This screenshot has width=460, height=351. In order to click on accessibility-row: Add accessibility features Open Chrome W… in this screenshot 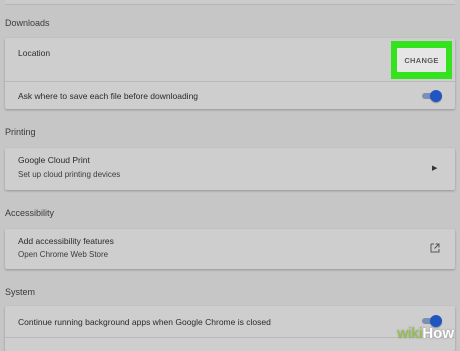, I will do `click(230, 249)`.